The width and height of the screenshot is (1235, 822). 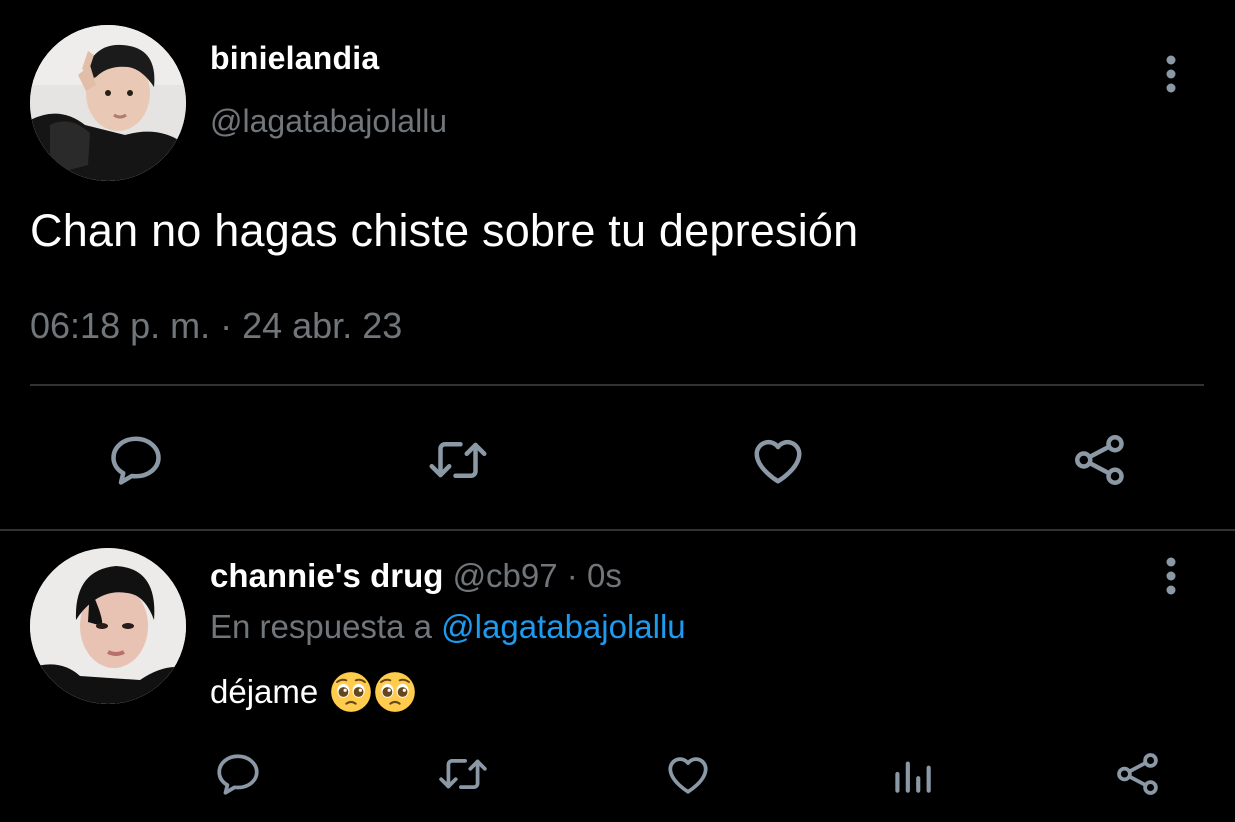 I want to click on reply-like-button, so click(x=688, y=774).